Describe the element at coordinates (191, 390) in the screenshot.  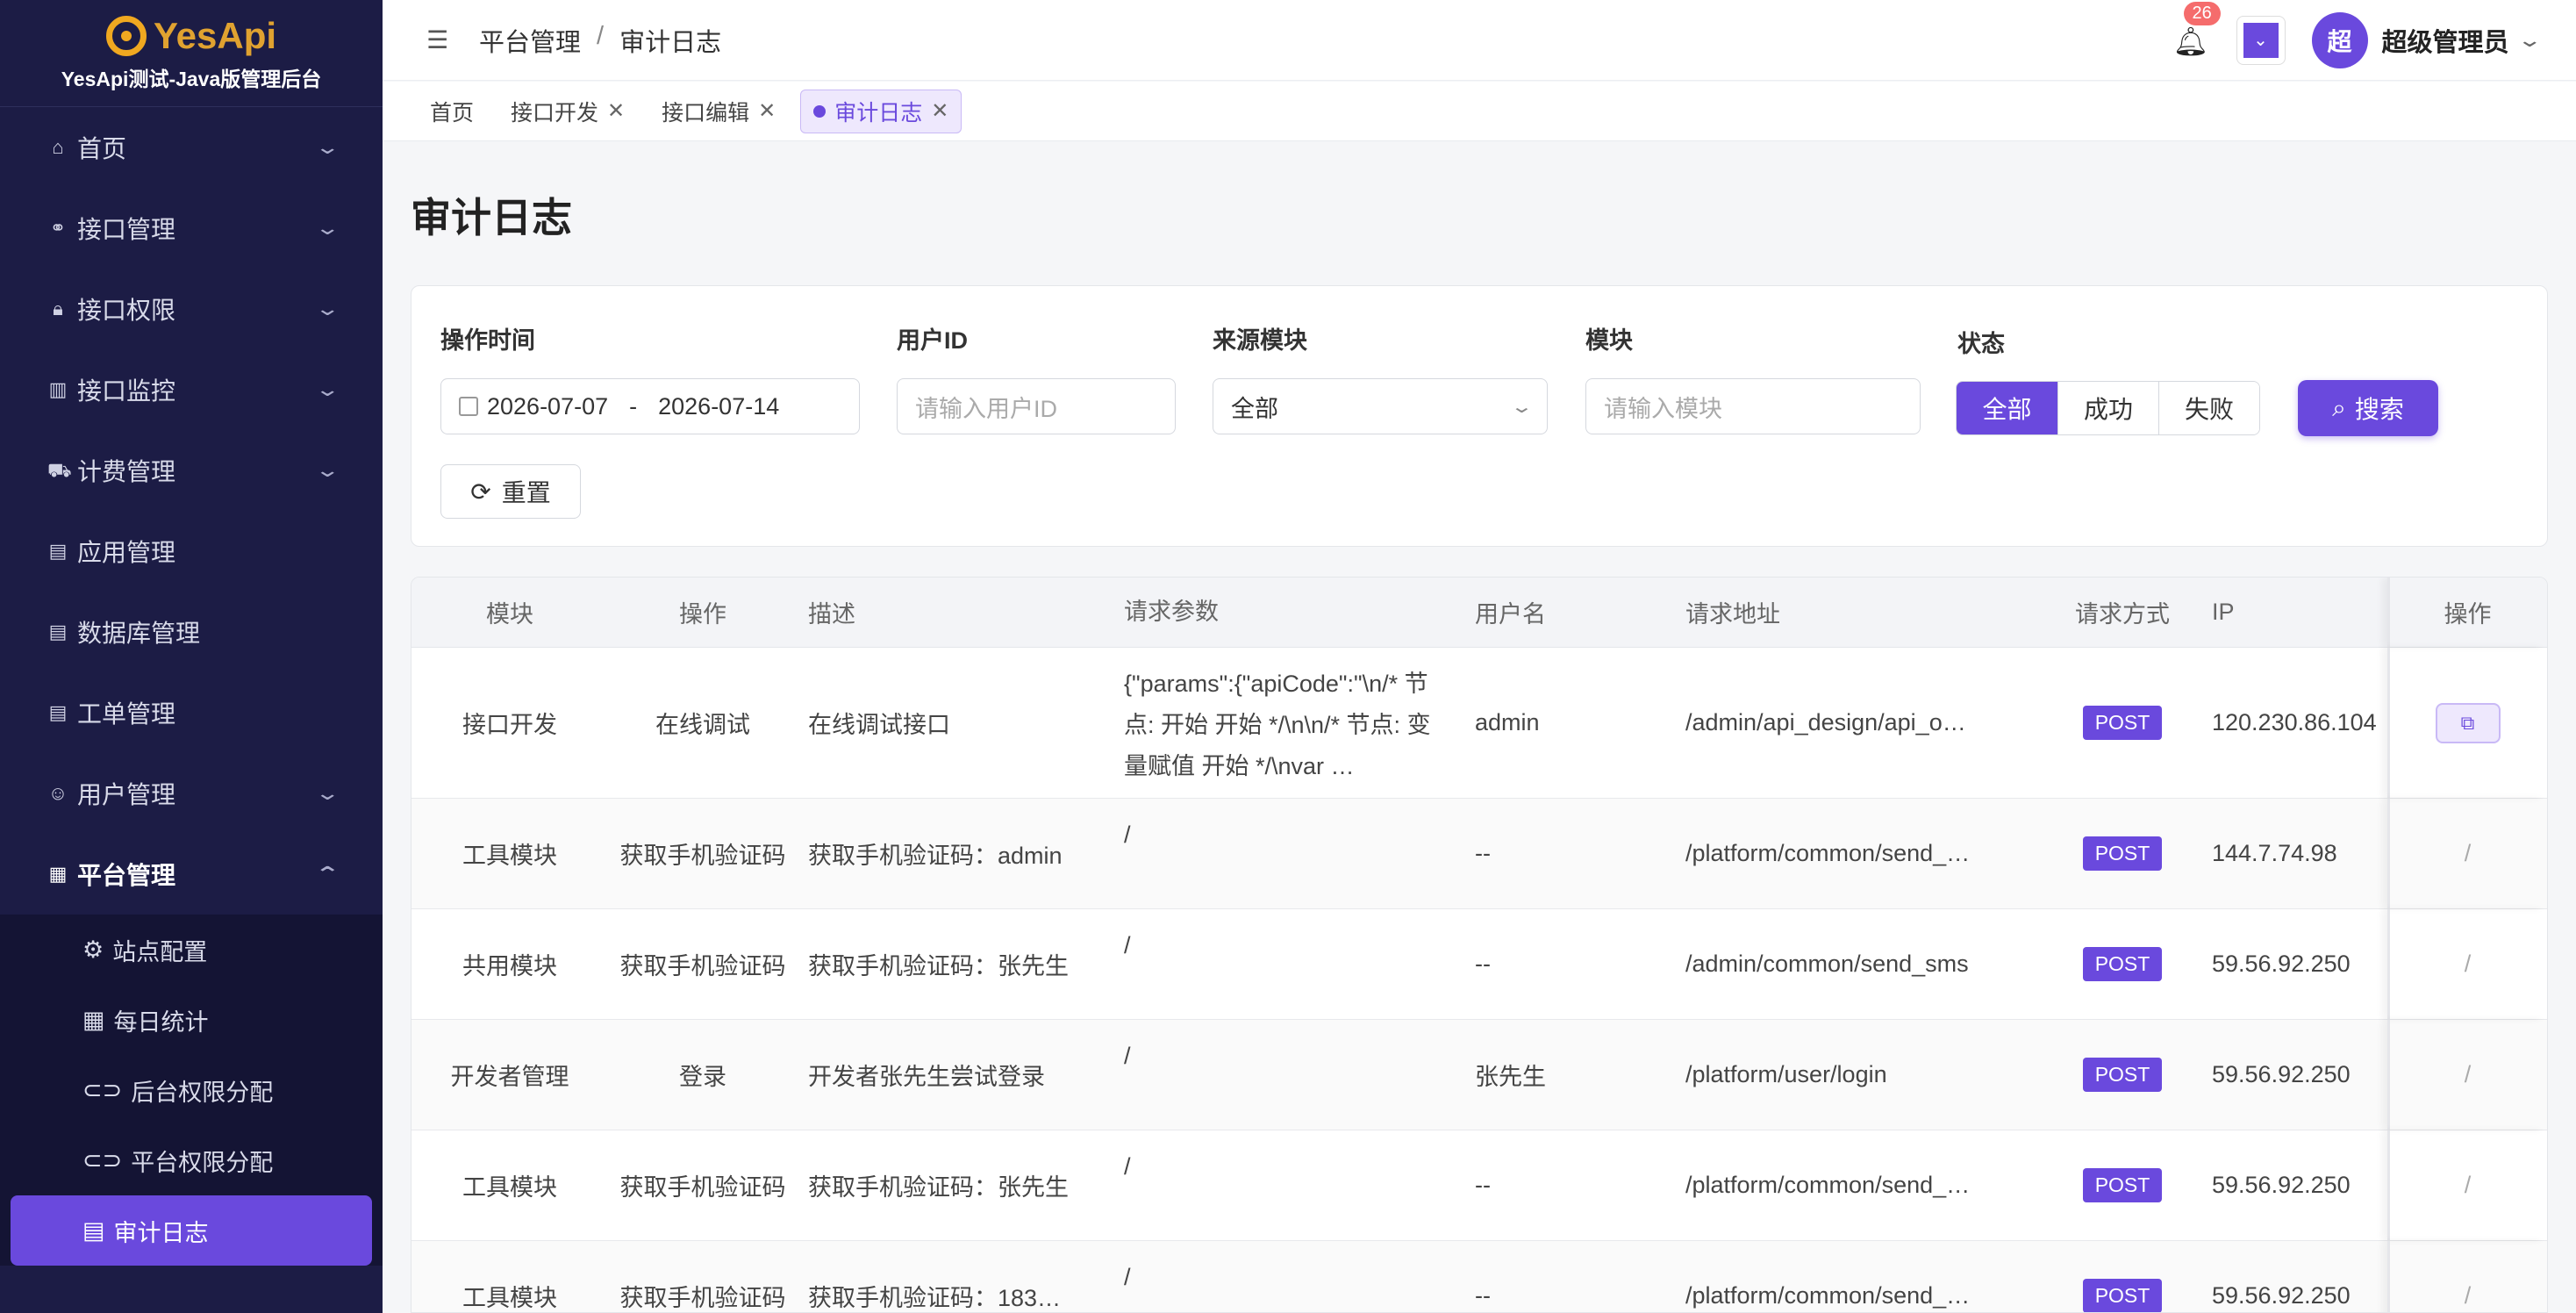
I see `sidebar-item-api-monitor: ▥ 接口监控 ⌄` at that location.